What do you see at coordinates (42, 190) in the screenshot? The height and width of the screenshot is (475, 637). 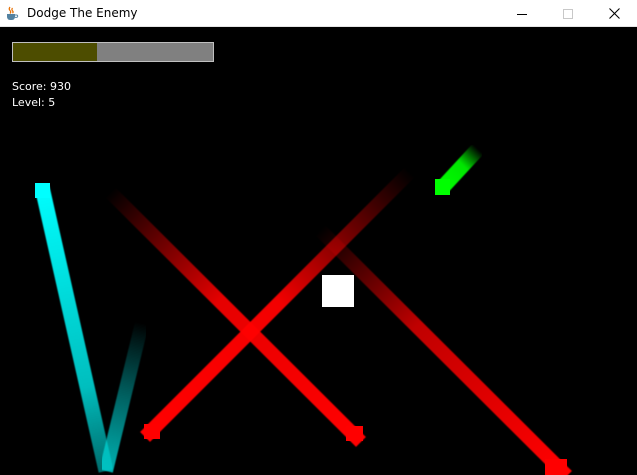 I see `enemy-cyan-head` at bounding box center [42, 190].